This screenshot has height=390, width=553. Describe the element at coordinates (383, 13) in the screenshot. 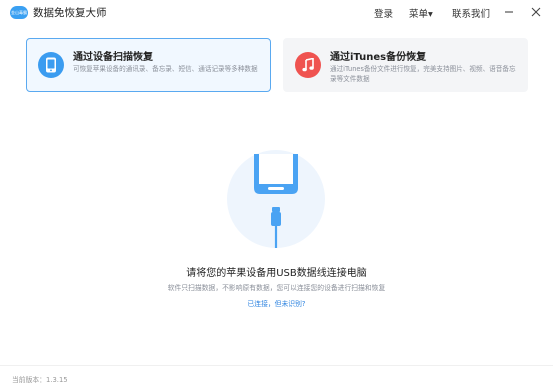

I see `login-link: 登录` at that location.